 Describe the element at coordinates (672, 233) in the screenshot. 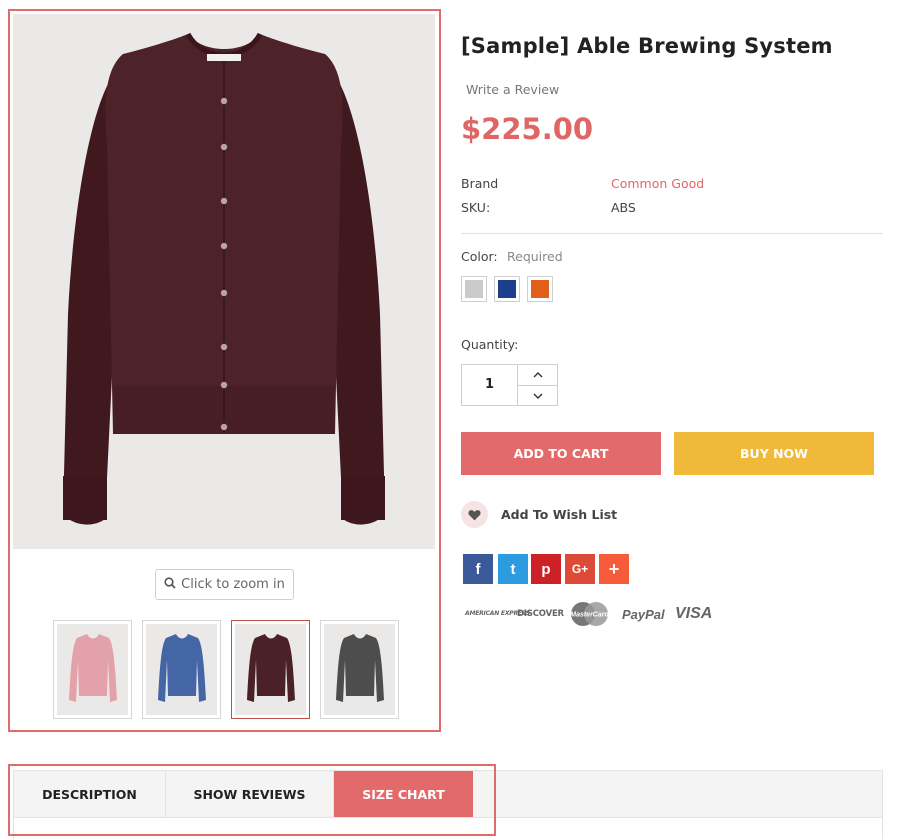

I see `divider` at that location.